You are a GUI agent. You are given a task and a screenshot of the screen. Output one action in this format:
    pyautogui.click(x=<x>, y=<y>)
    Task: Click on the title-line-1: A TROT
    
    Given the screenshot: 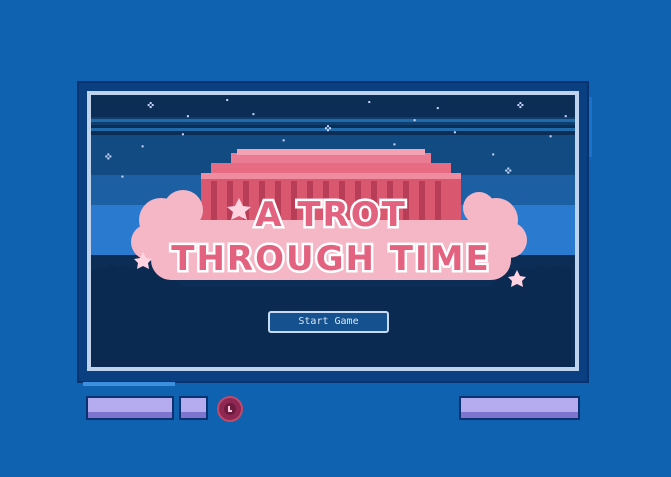 What is the action you would take?
    pyautogui.click(x=331, y=215)
    